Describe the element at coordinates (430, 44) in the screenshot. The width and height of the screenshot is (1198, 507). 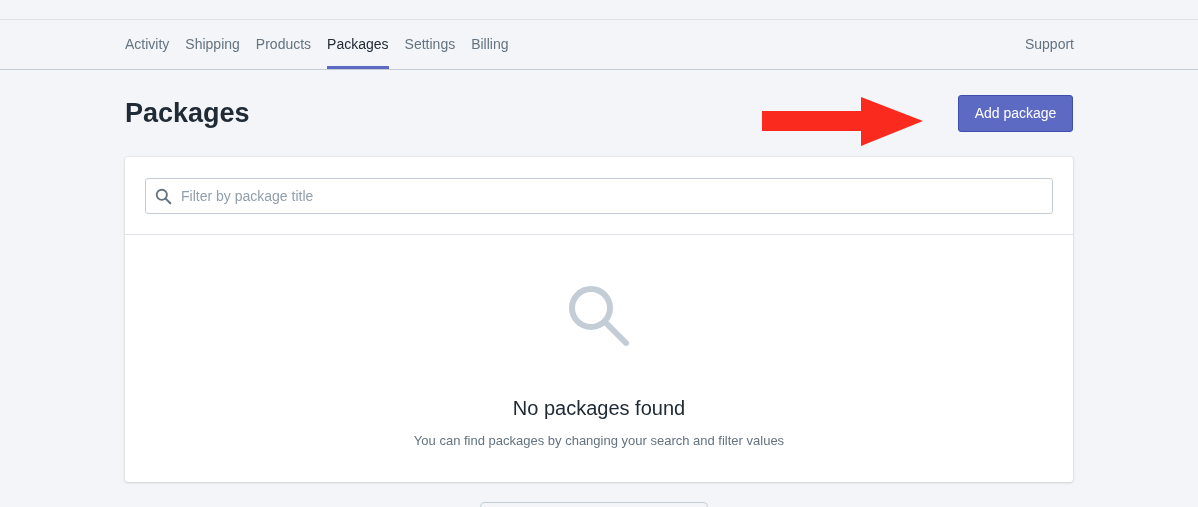
I see `nav-tab: Settings` at that location.